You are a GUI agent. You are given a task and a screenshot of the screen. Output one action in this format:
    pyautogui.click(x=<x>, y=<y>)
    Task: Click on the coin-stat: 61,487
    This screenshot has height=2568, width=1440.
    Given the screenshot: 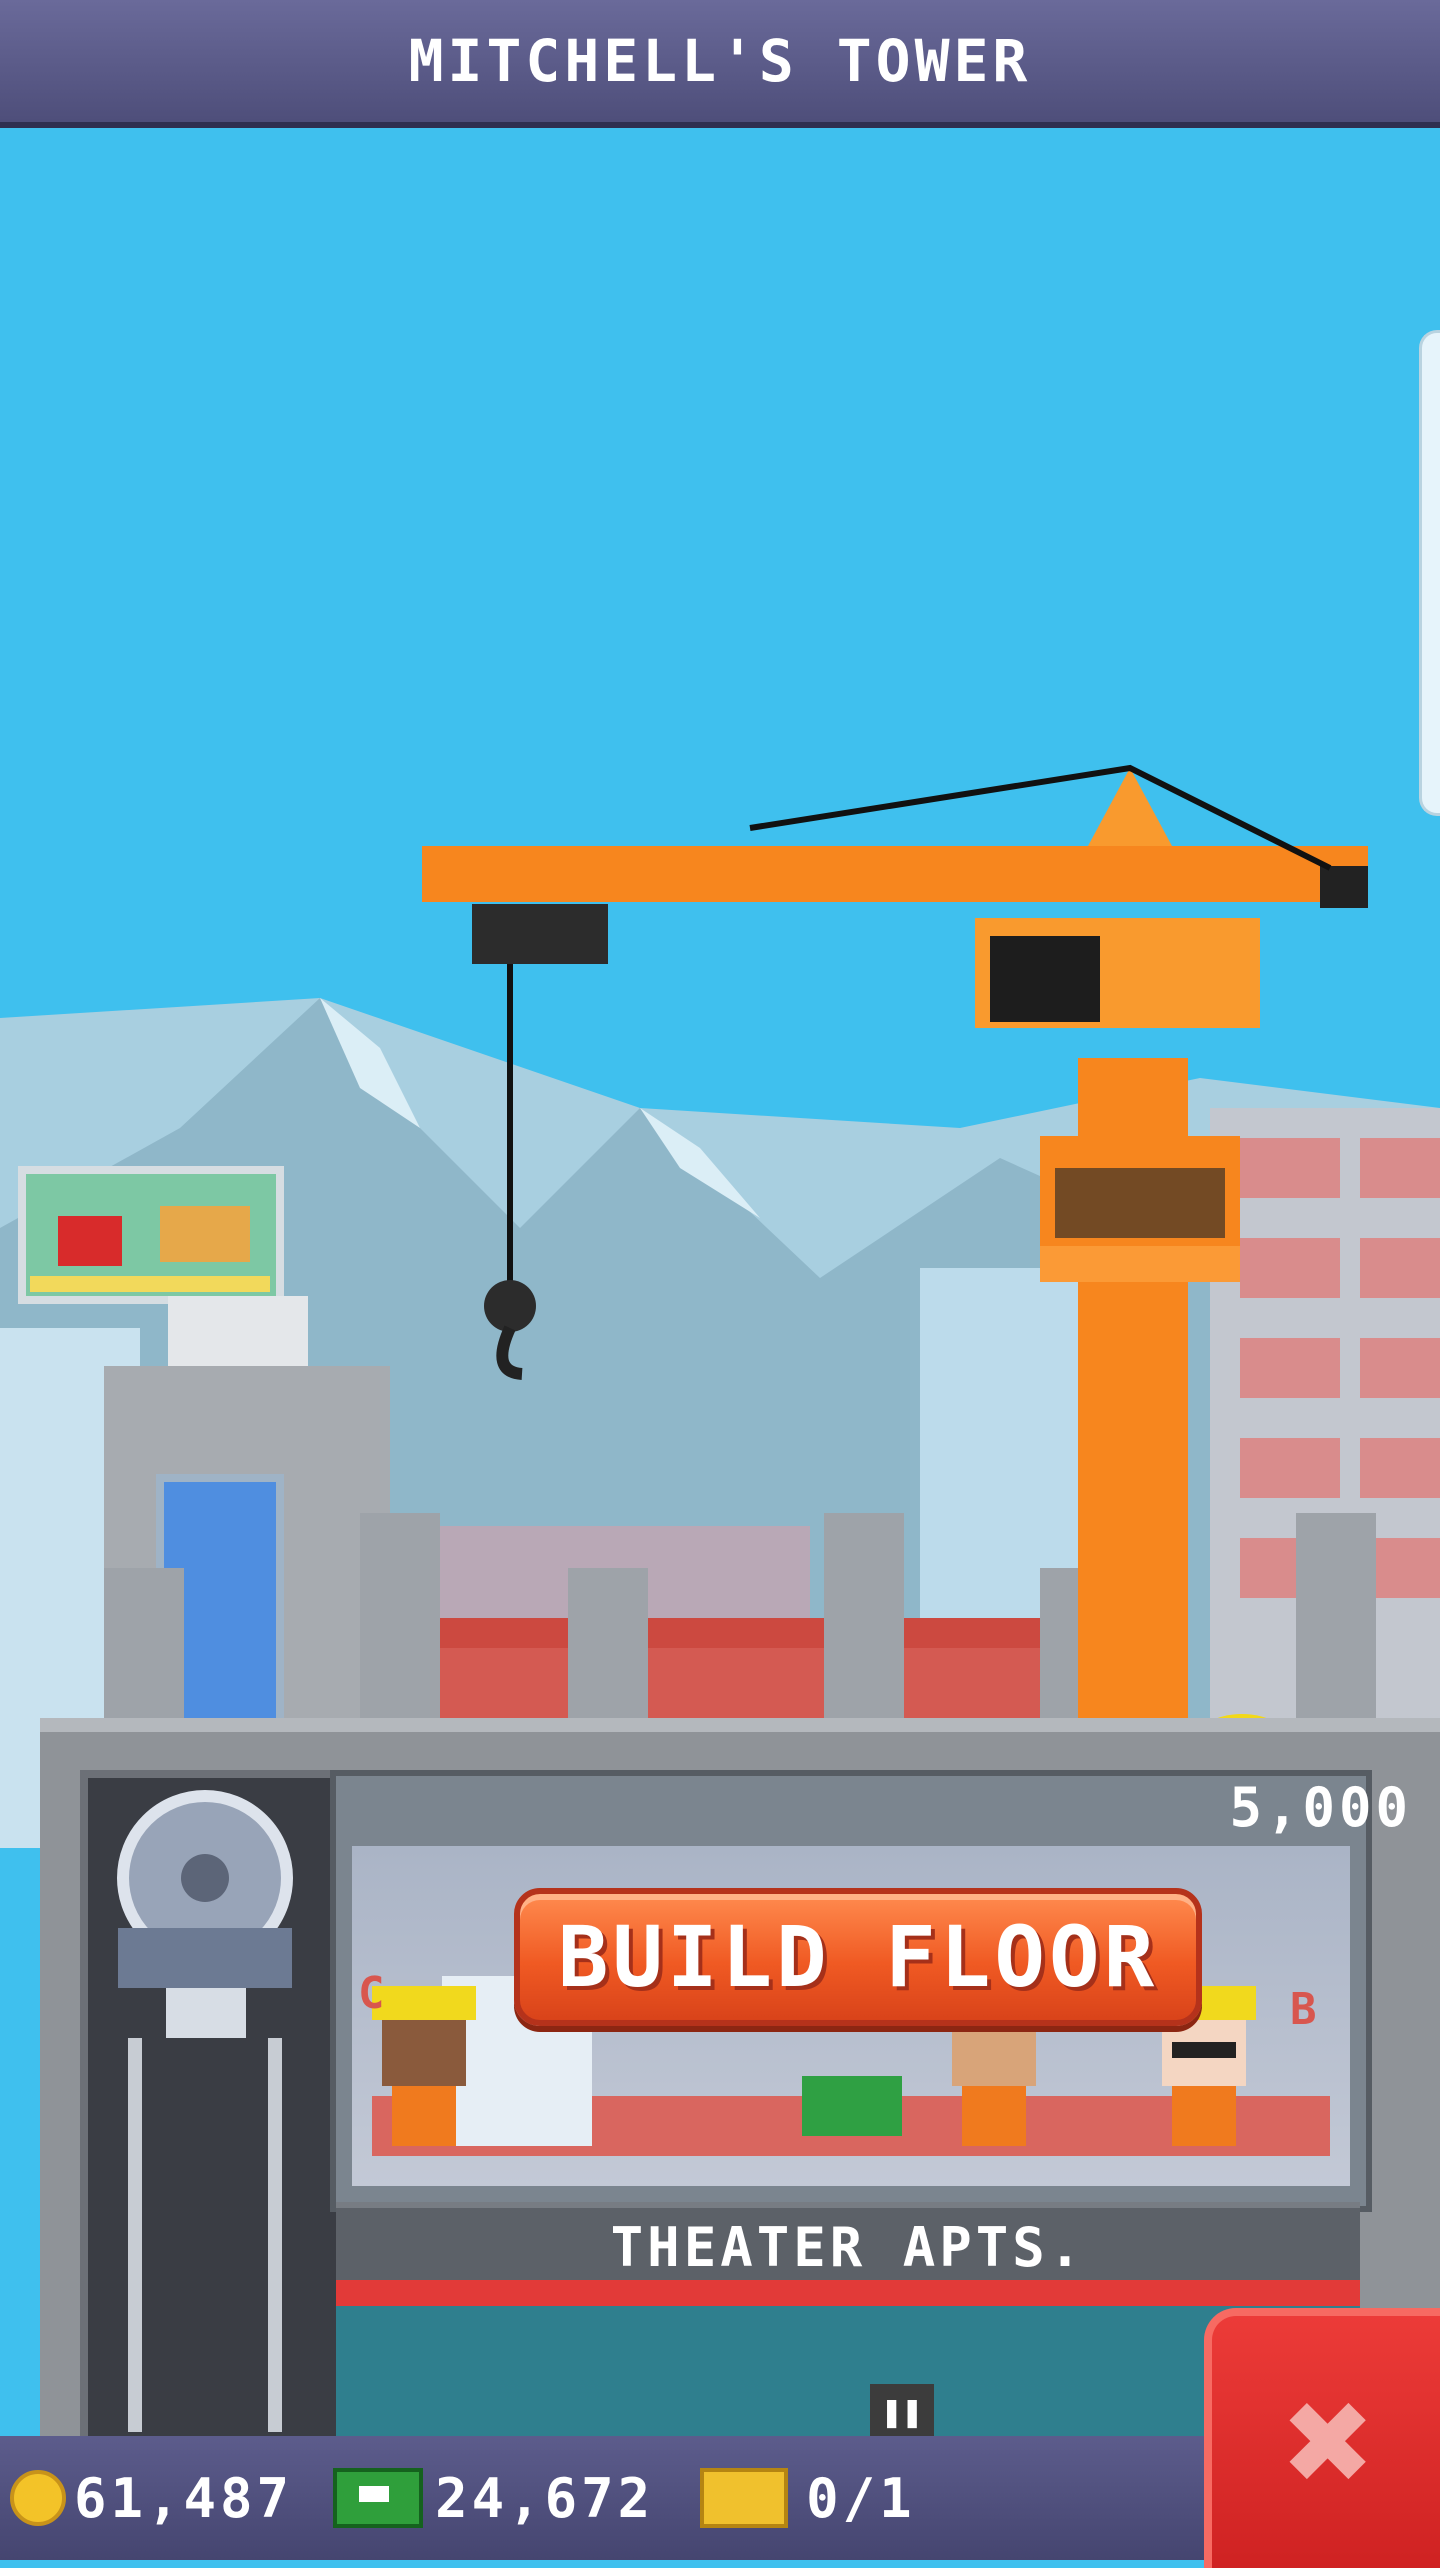 What is the action you would take?
    pyautogui.click(x=151, y=2498)
    